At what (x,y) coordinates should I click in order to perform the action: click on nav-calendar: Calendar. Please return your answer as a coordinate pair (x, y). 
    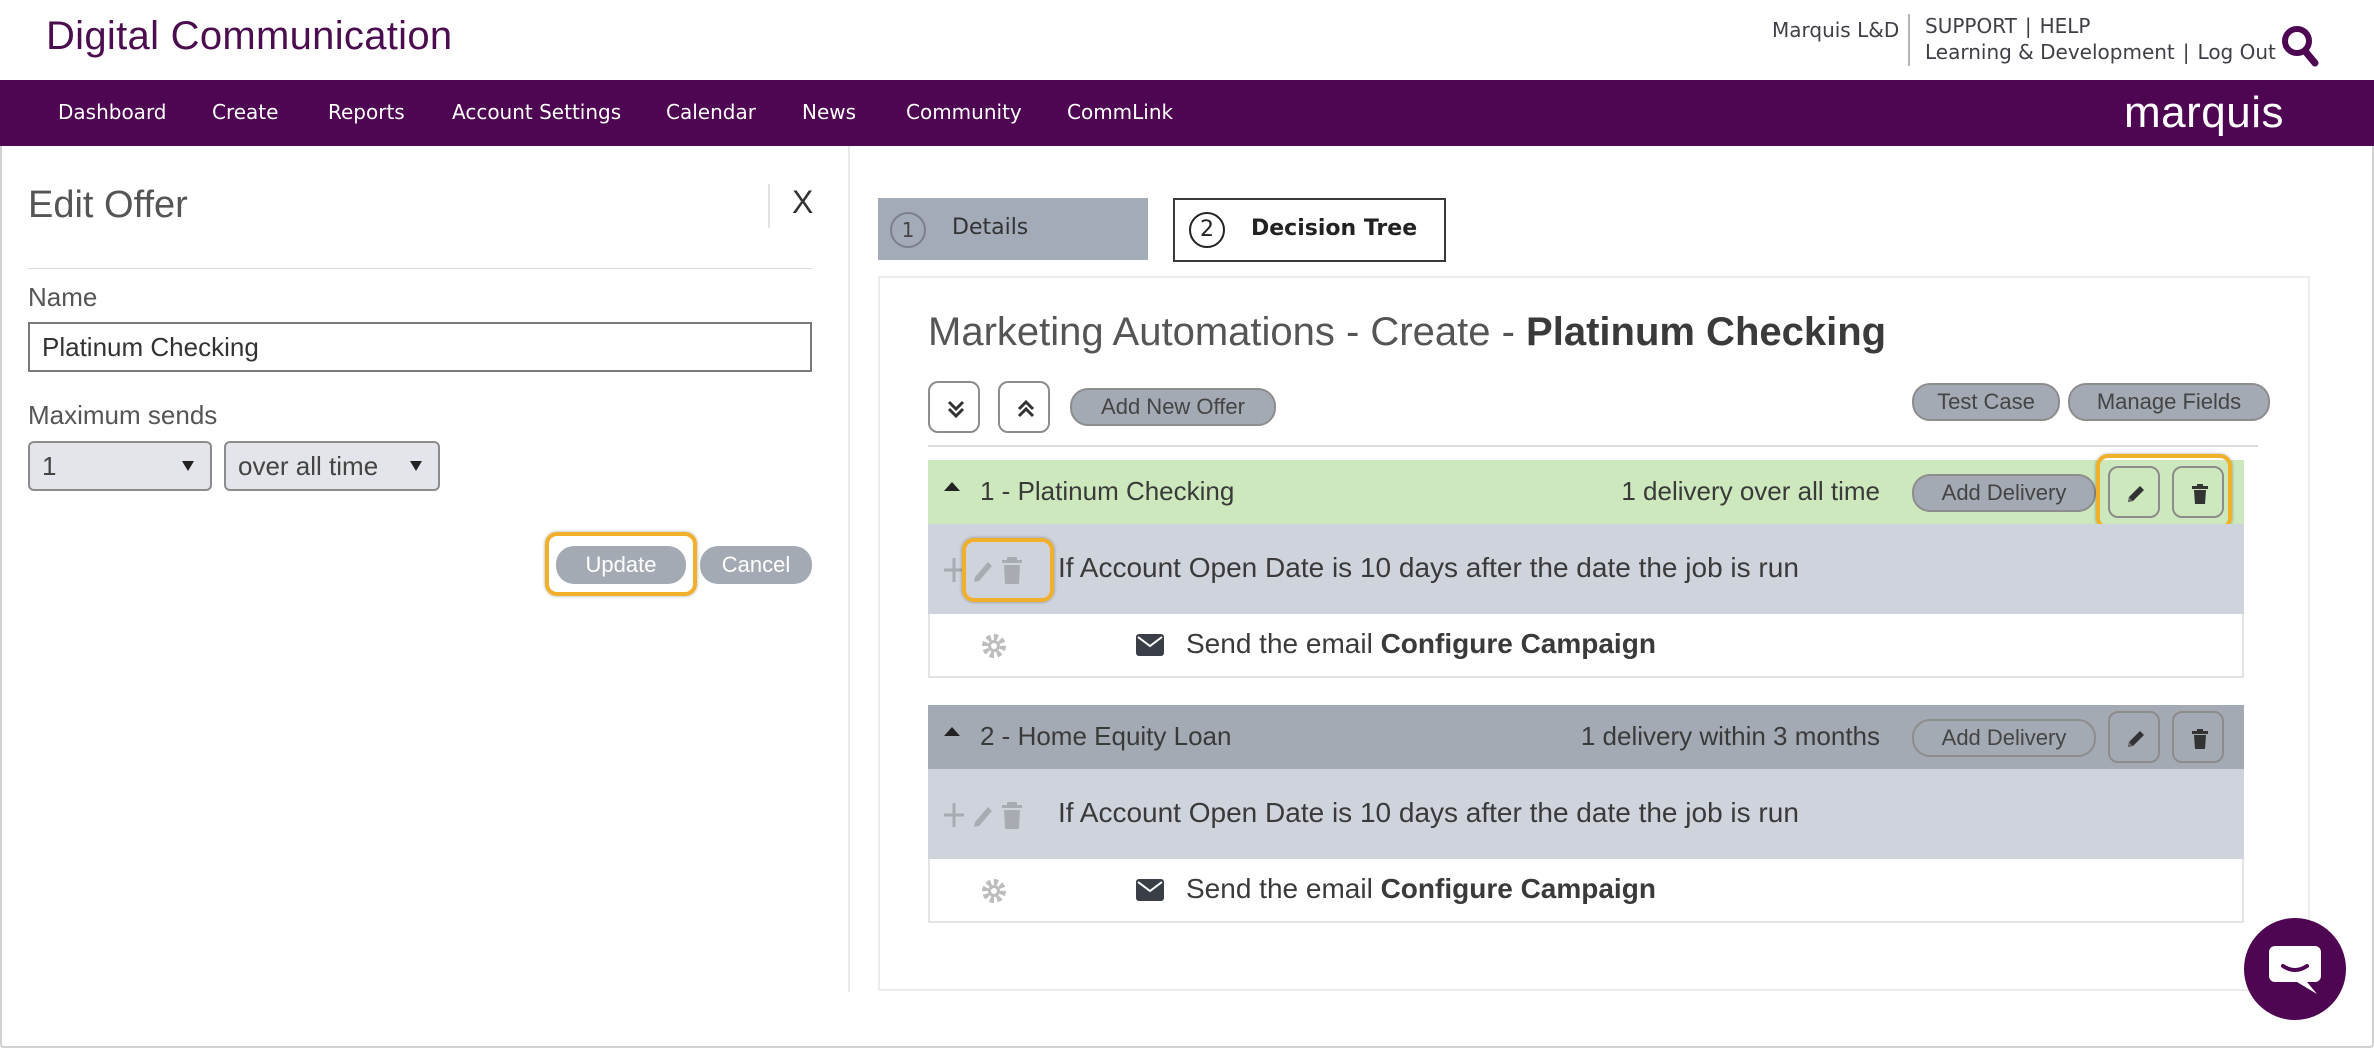
    Looking at the image, I should click on (711, 112).